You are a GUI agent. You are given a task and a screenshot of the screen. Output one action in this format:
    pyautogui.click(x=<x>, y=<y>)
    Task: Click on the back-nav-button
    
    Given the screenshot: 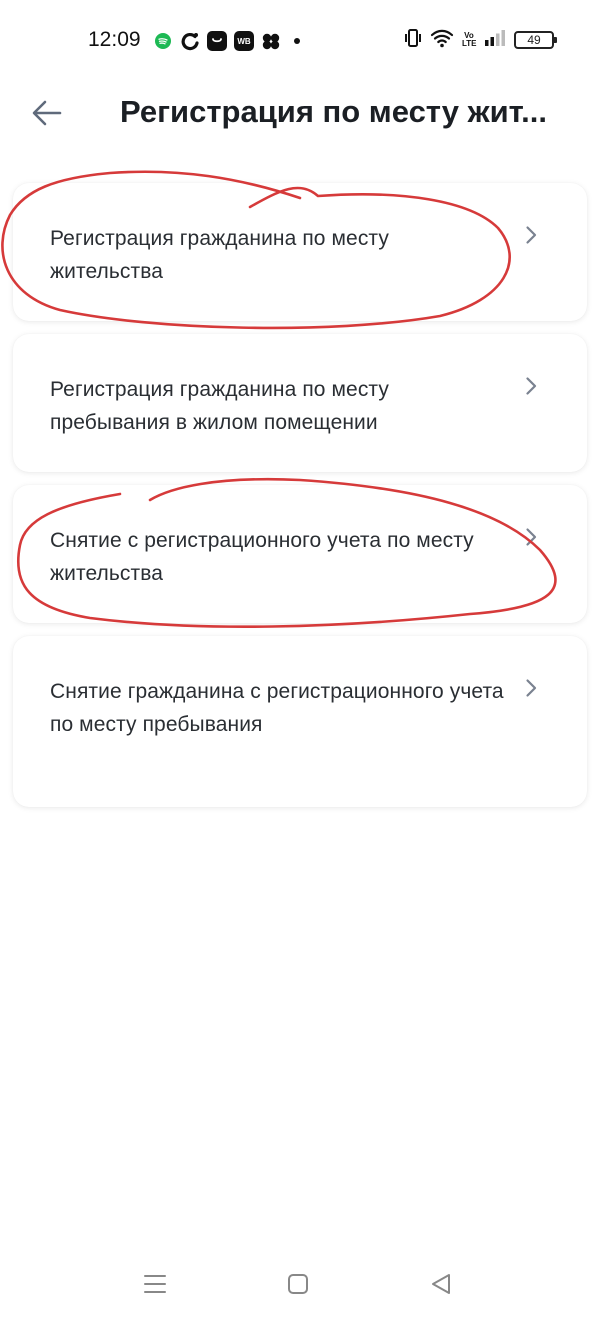 What is the action you would take?
    pyautogui.click(x=441, y=1284)
    